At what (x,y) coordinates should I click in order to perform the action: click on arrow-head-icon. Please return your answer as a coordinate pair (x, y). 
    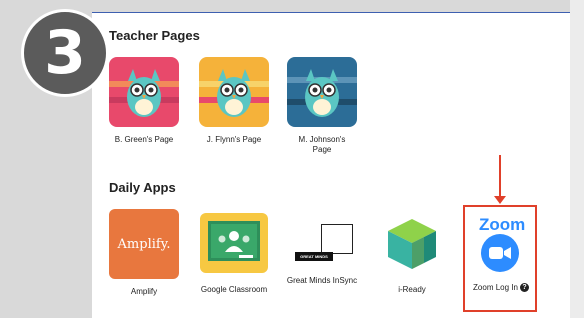
    Looking at the image, I should click on (500, 200).